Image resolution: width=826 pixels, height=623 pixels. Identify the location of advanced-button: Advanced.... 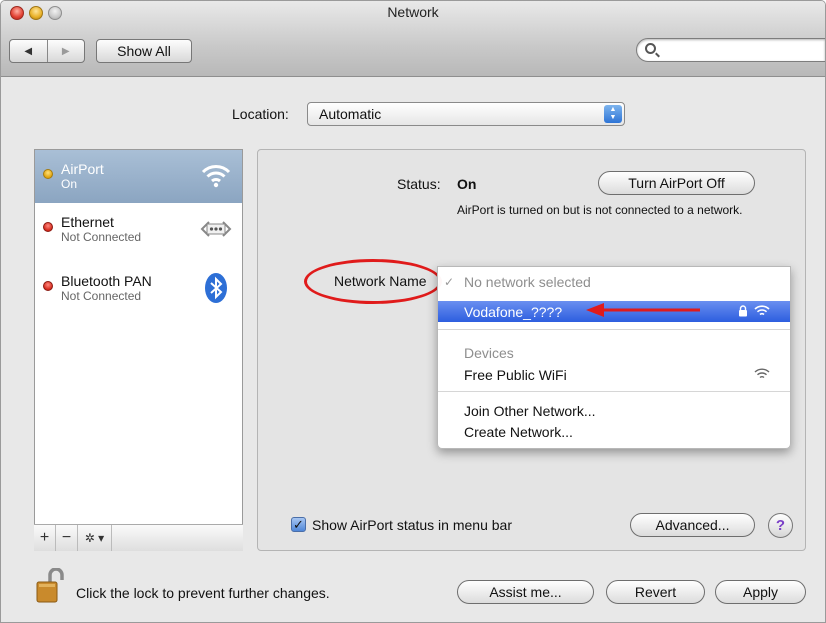
(692, 525).